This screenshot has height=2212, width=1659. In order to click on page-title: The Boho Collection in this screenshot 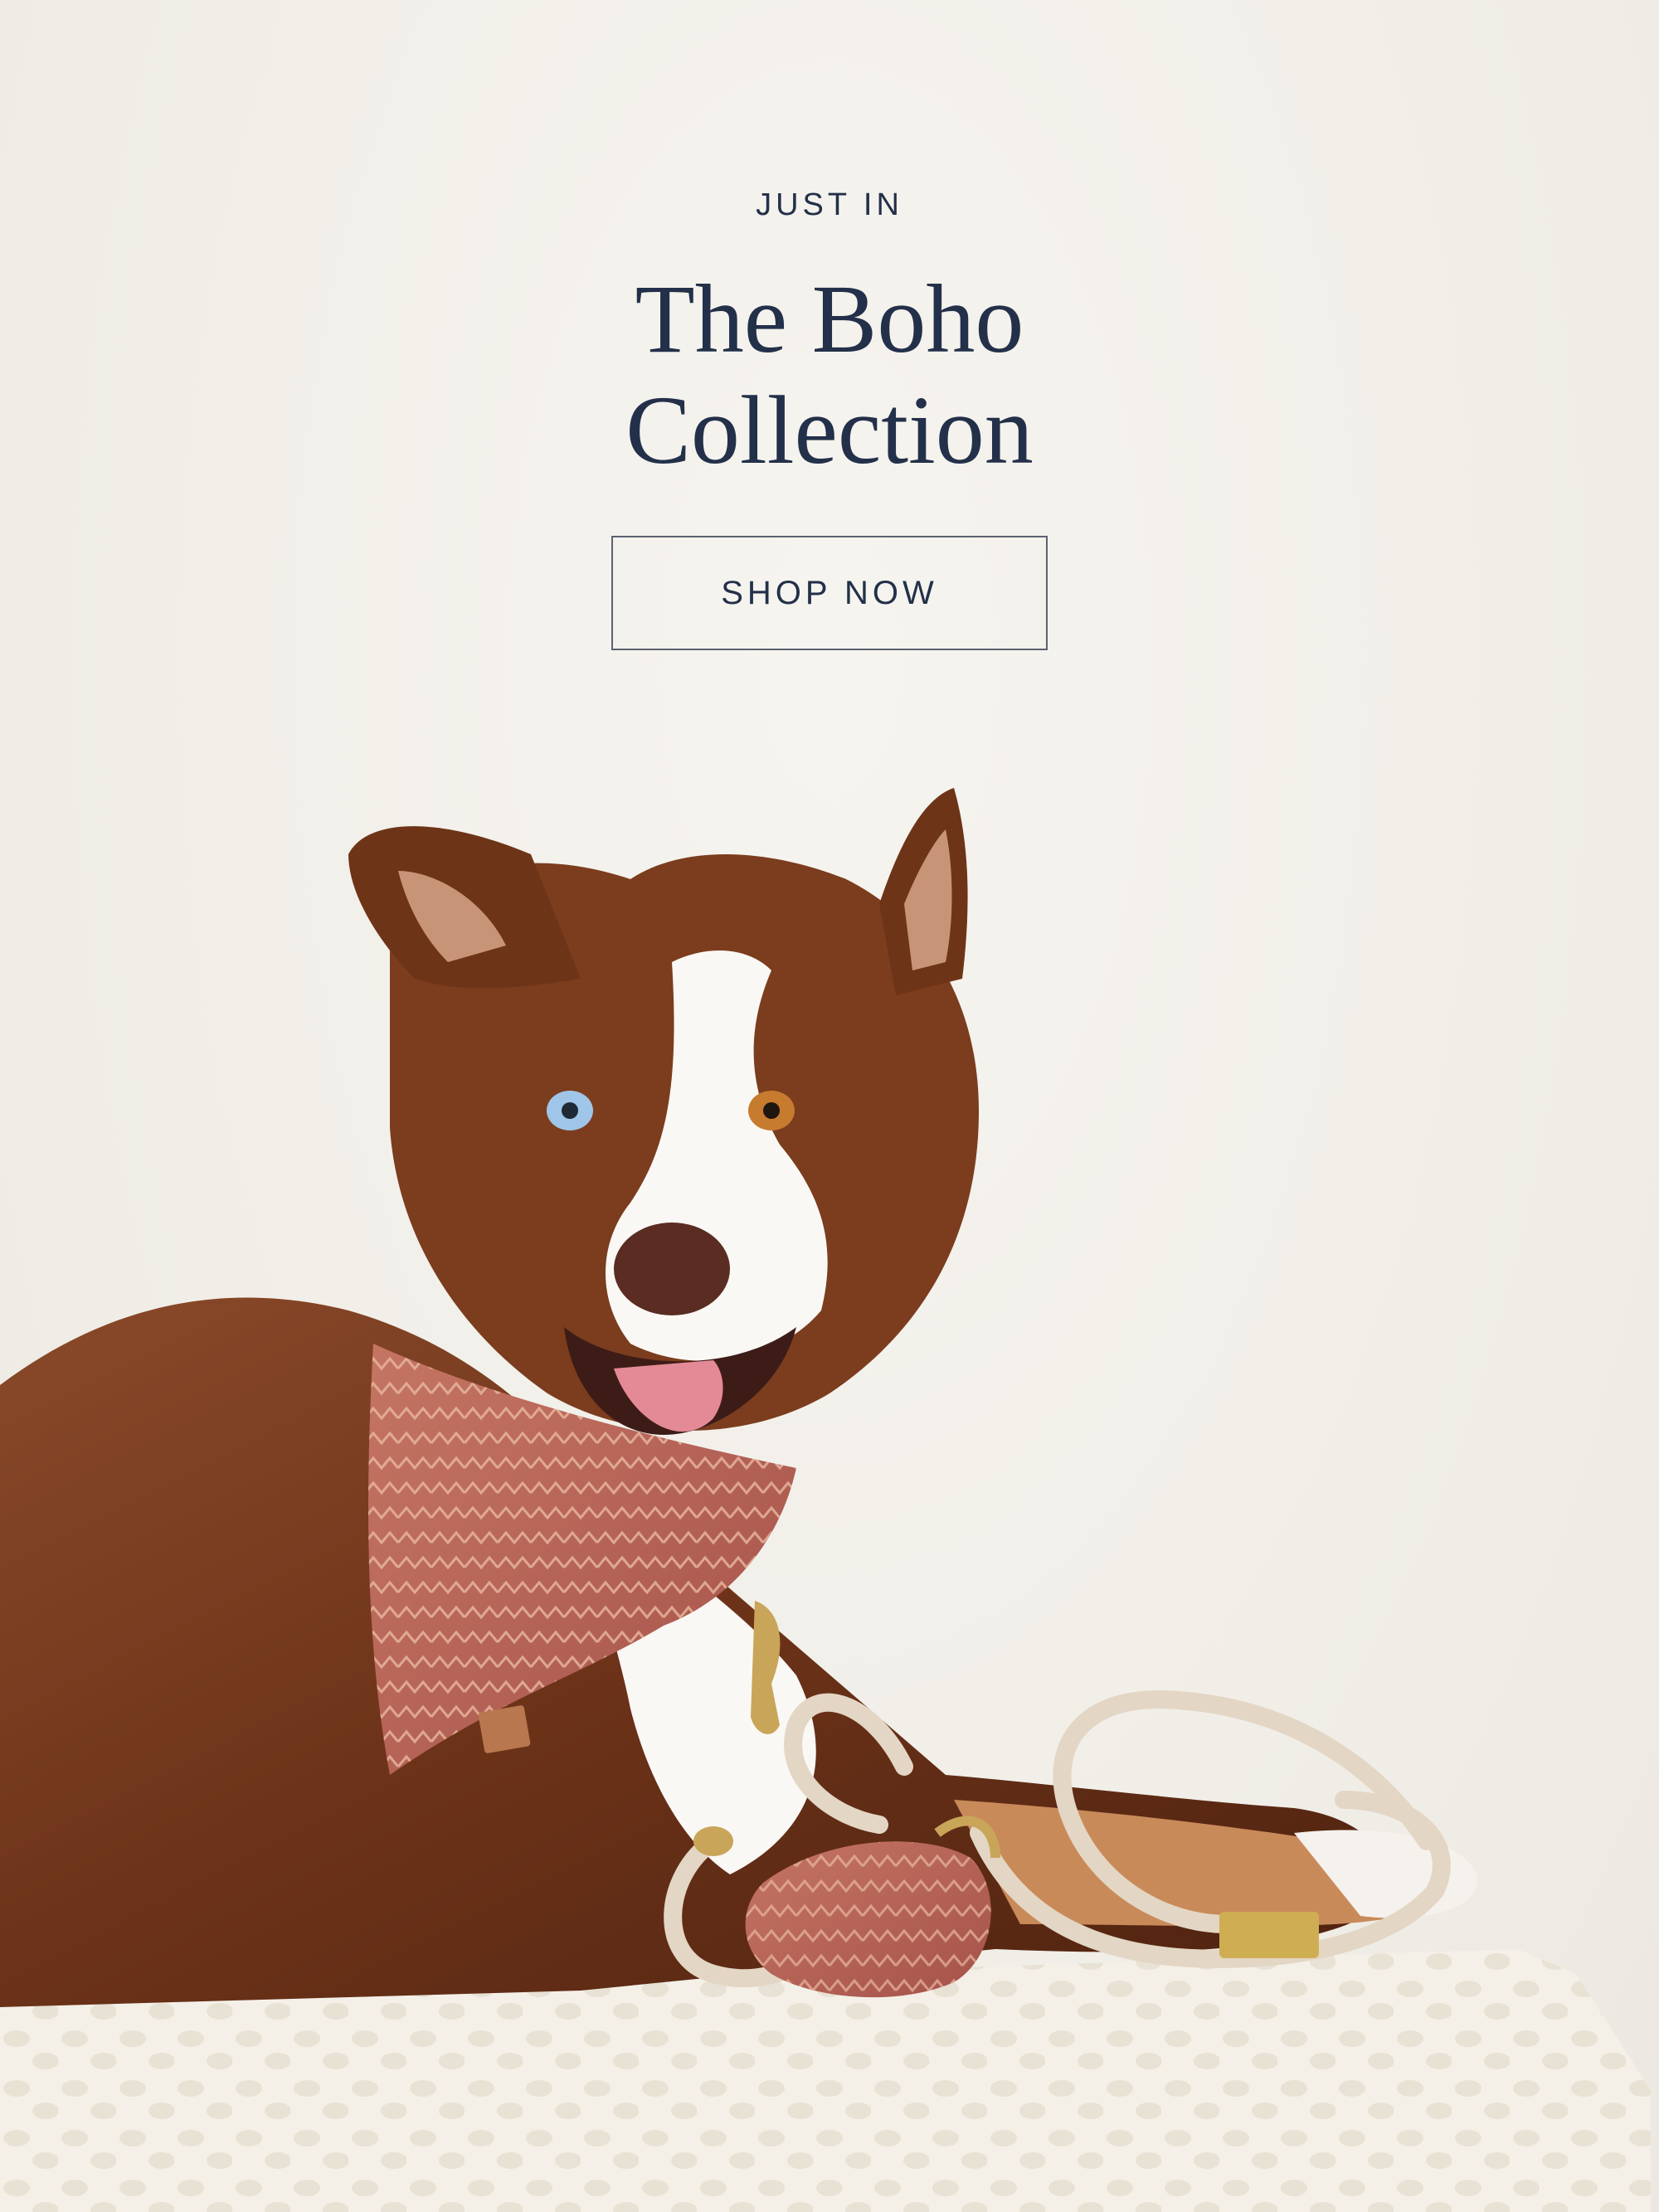, I will do `click(829, 375)`.